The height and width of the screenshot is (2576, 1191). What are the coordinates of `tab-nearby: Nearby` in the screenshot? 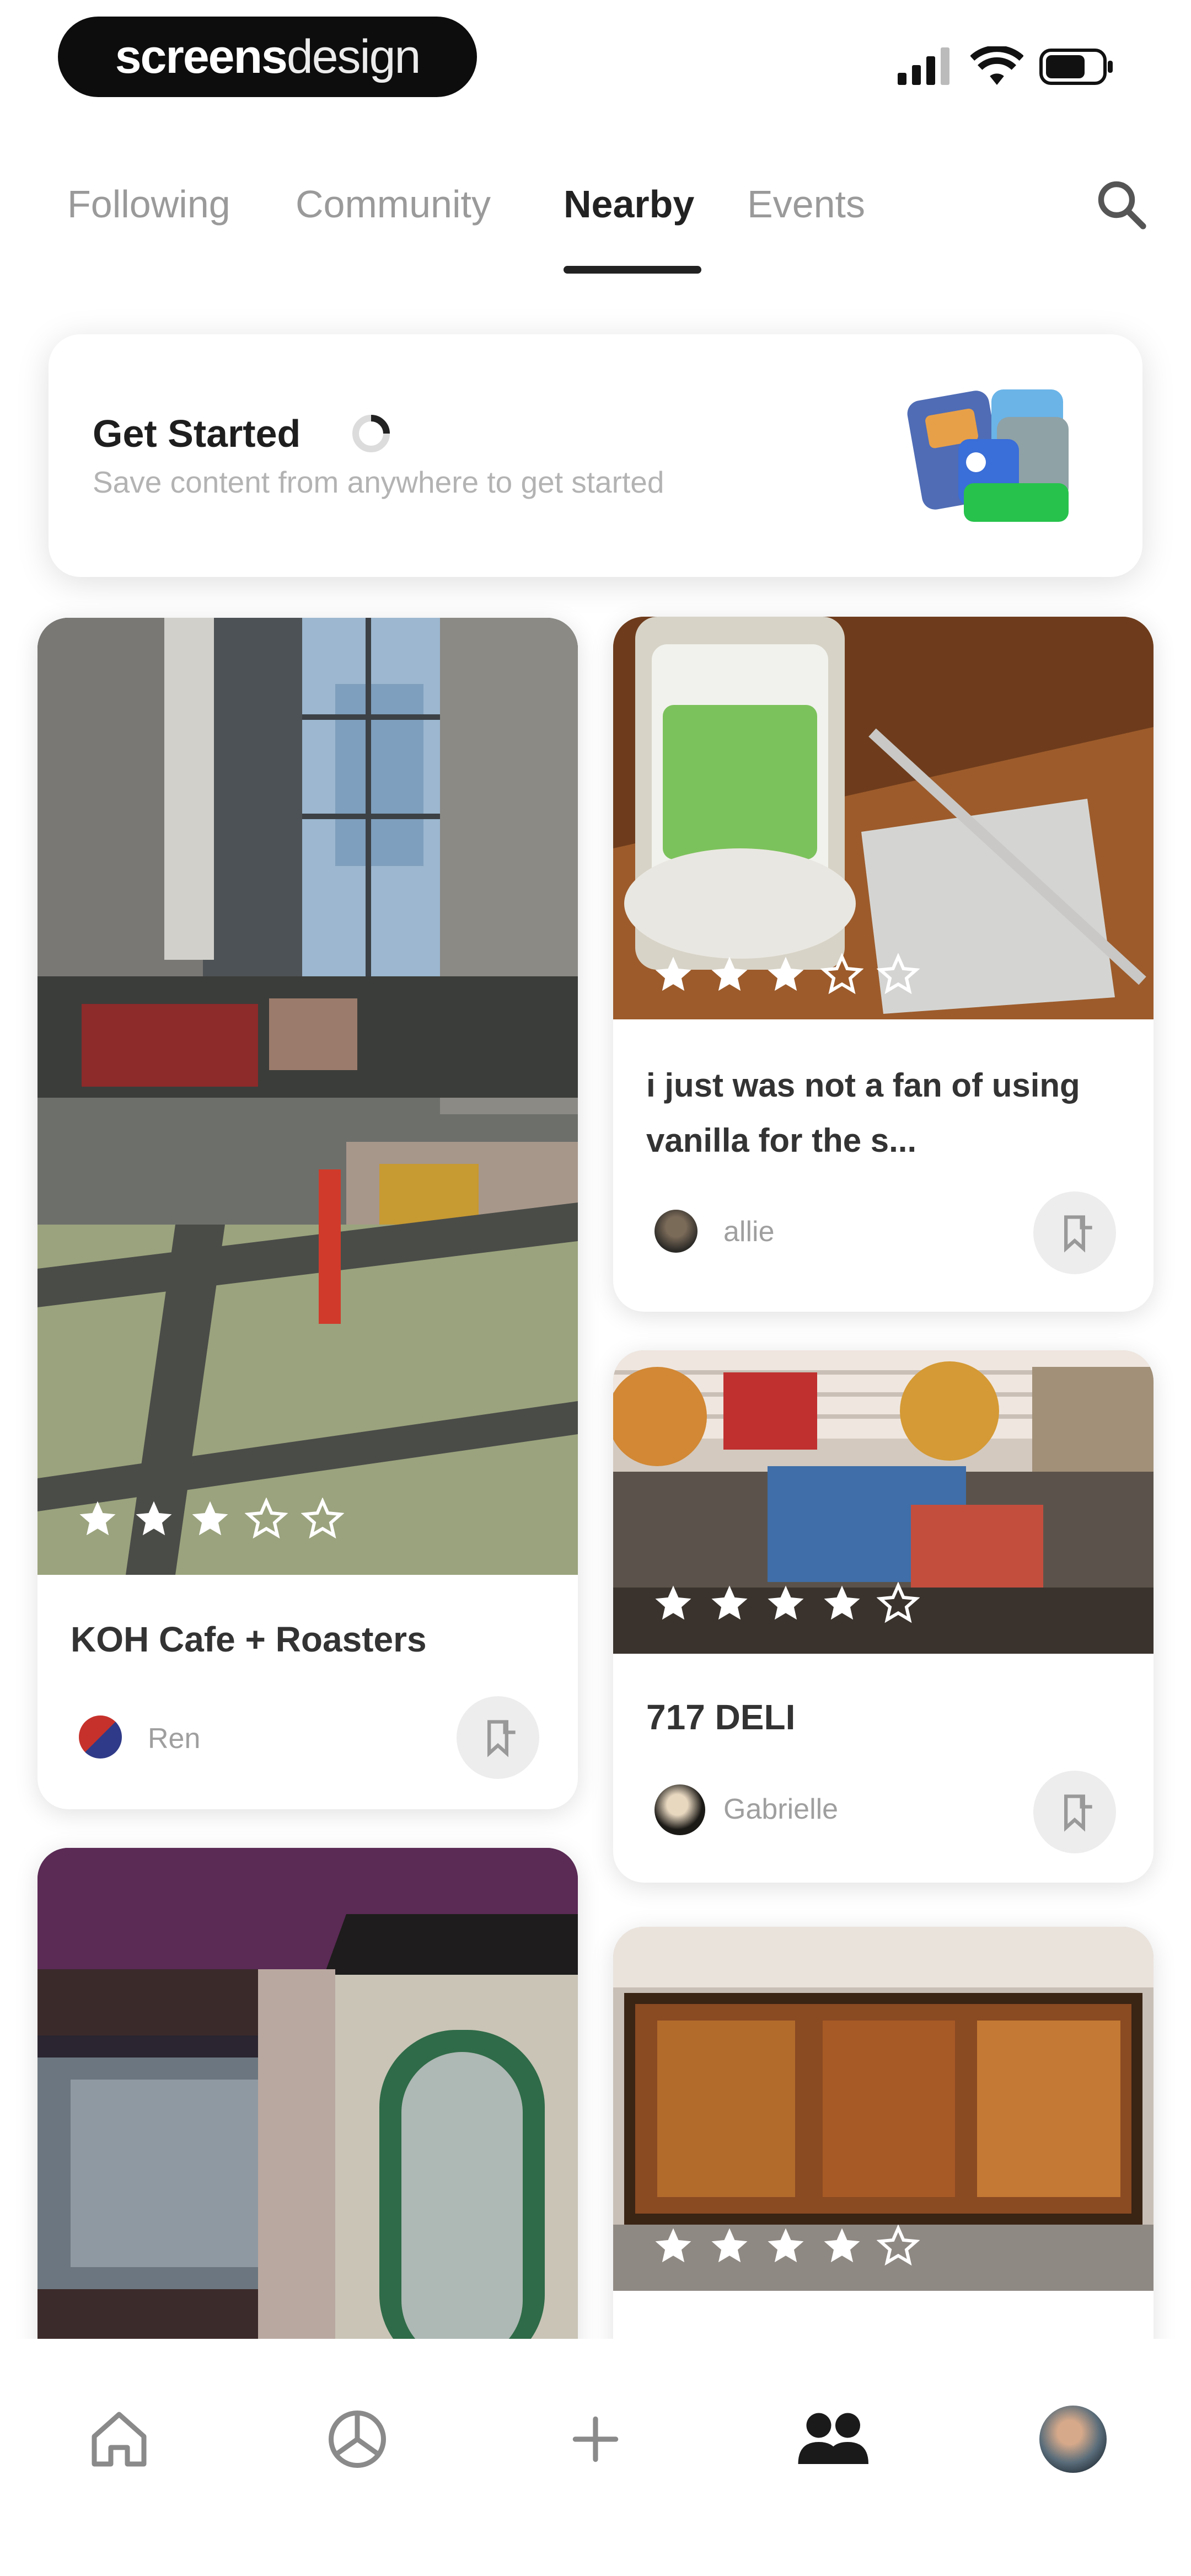 It's located at (629, 204).